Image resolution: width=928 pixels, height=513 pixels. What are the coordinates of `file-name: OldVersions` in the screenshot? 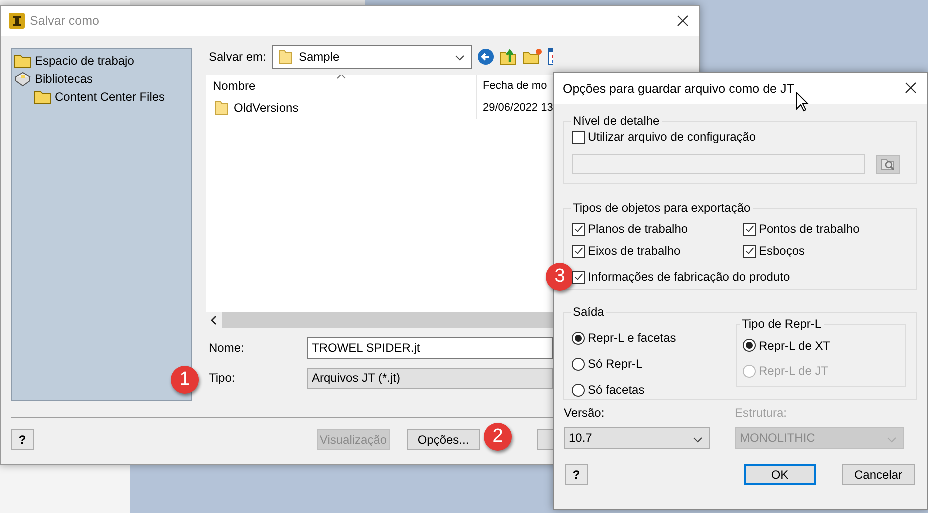 It's located at (266, 108).